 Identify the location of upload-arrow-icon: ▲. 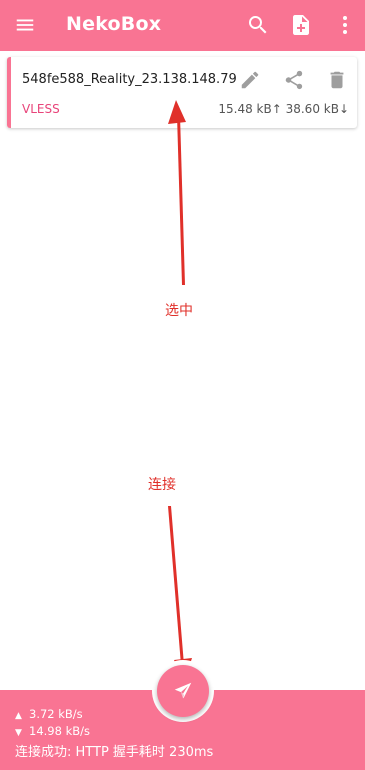
(18, 716).